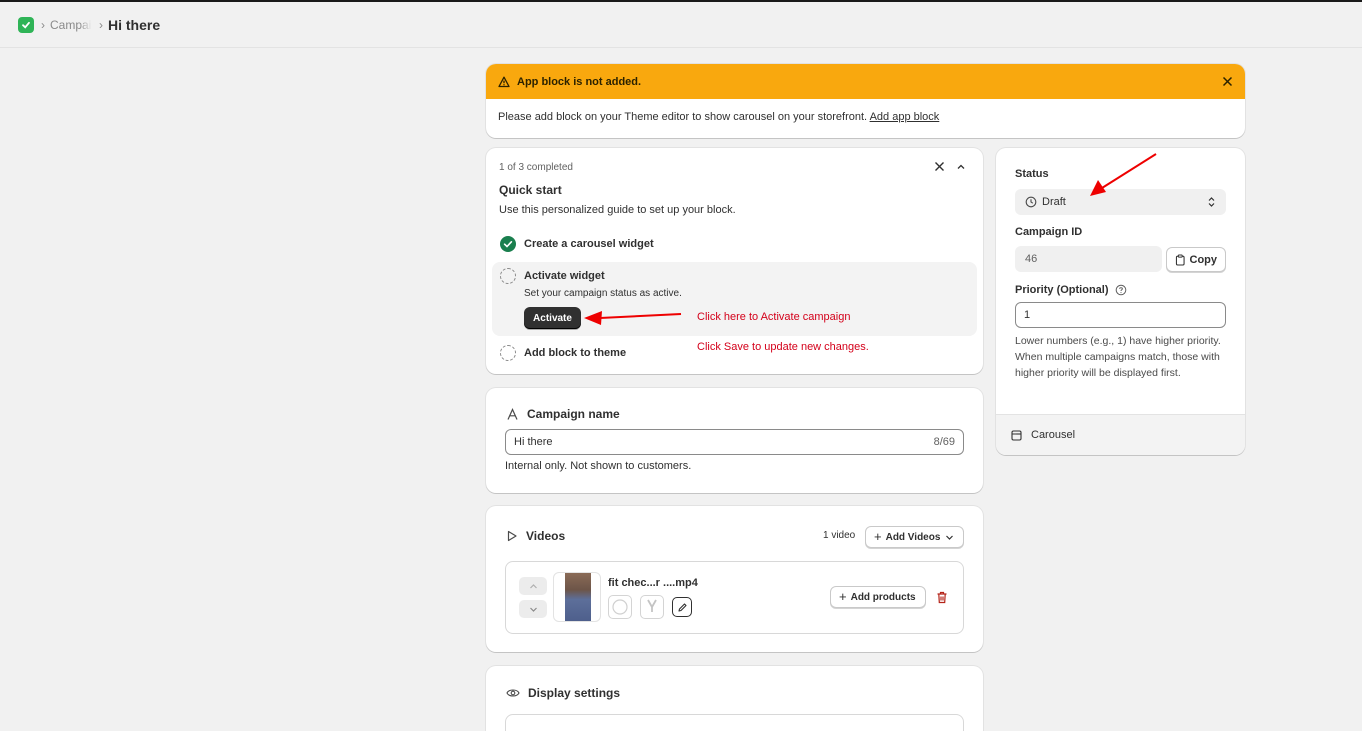  Describe the element at coordinates (71, 25) in the screenshot. I see `breadcrumb-parent: Campaigns` at that location.